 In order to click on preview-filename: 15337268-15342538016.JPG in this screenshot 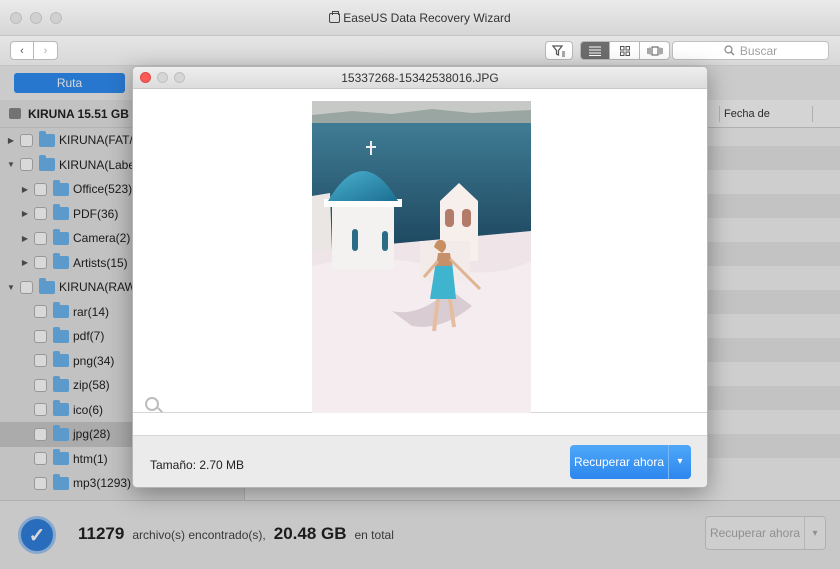, I will do `click(420, 78)`.